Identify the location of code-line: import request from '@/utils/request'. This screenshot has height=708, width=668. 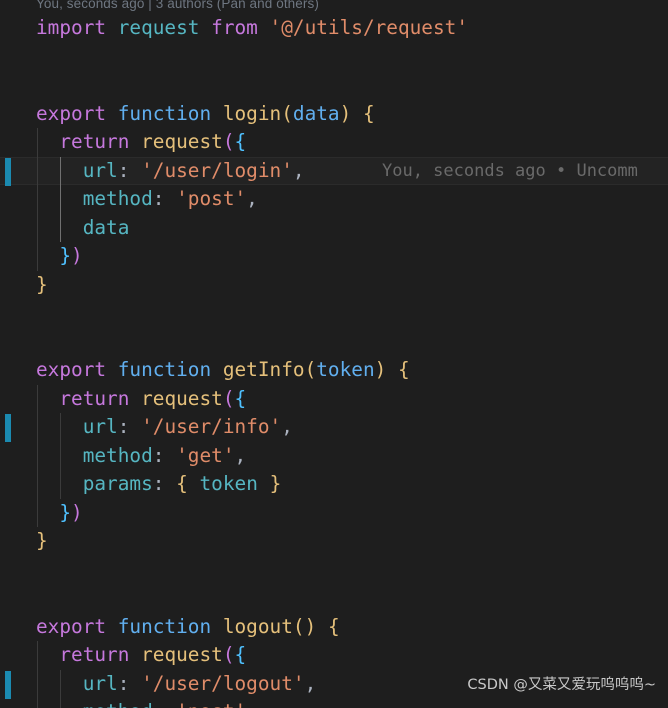
(334, 28).